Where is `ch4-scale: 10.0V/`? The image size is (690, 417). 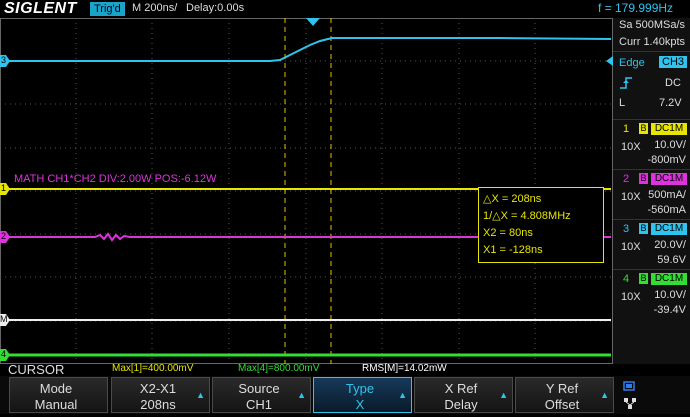
ch4-scale: 10.0V/ is located at coordinates (670, 295).